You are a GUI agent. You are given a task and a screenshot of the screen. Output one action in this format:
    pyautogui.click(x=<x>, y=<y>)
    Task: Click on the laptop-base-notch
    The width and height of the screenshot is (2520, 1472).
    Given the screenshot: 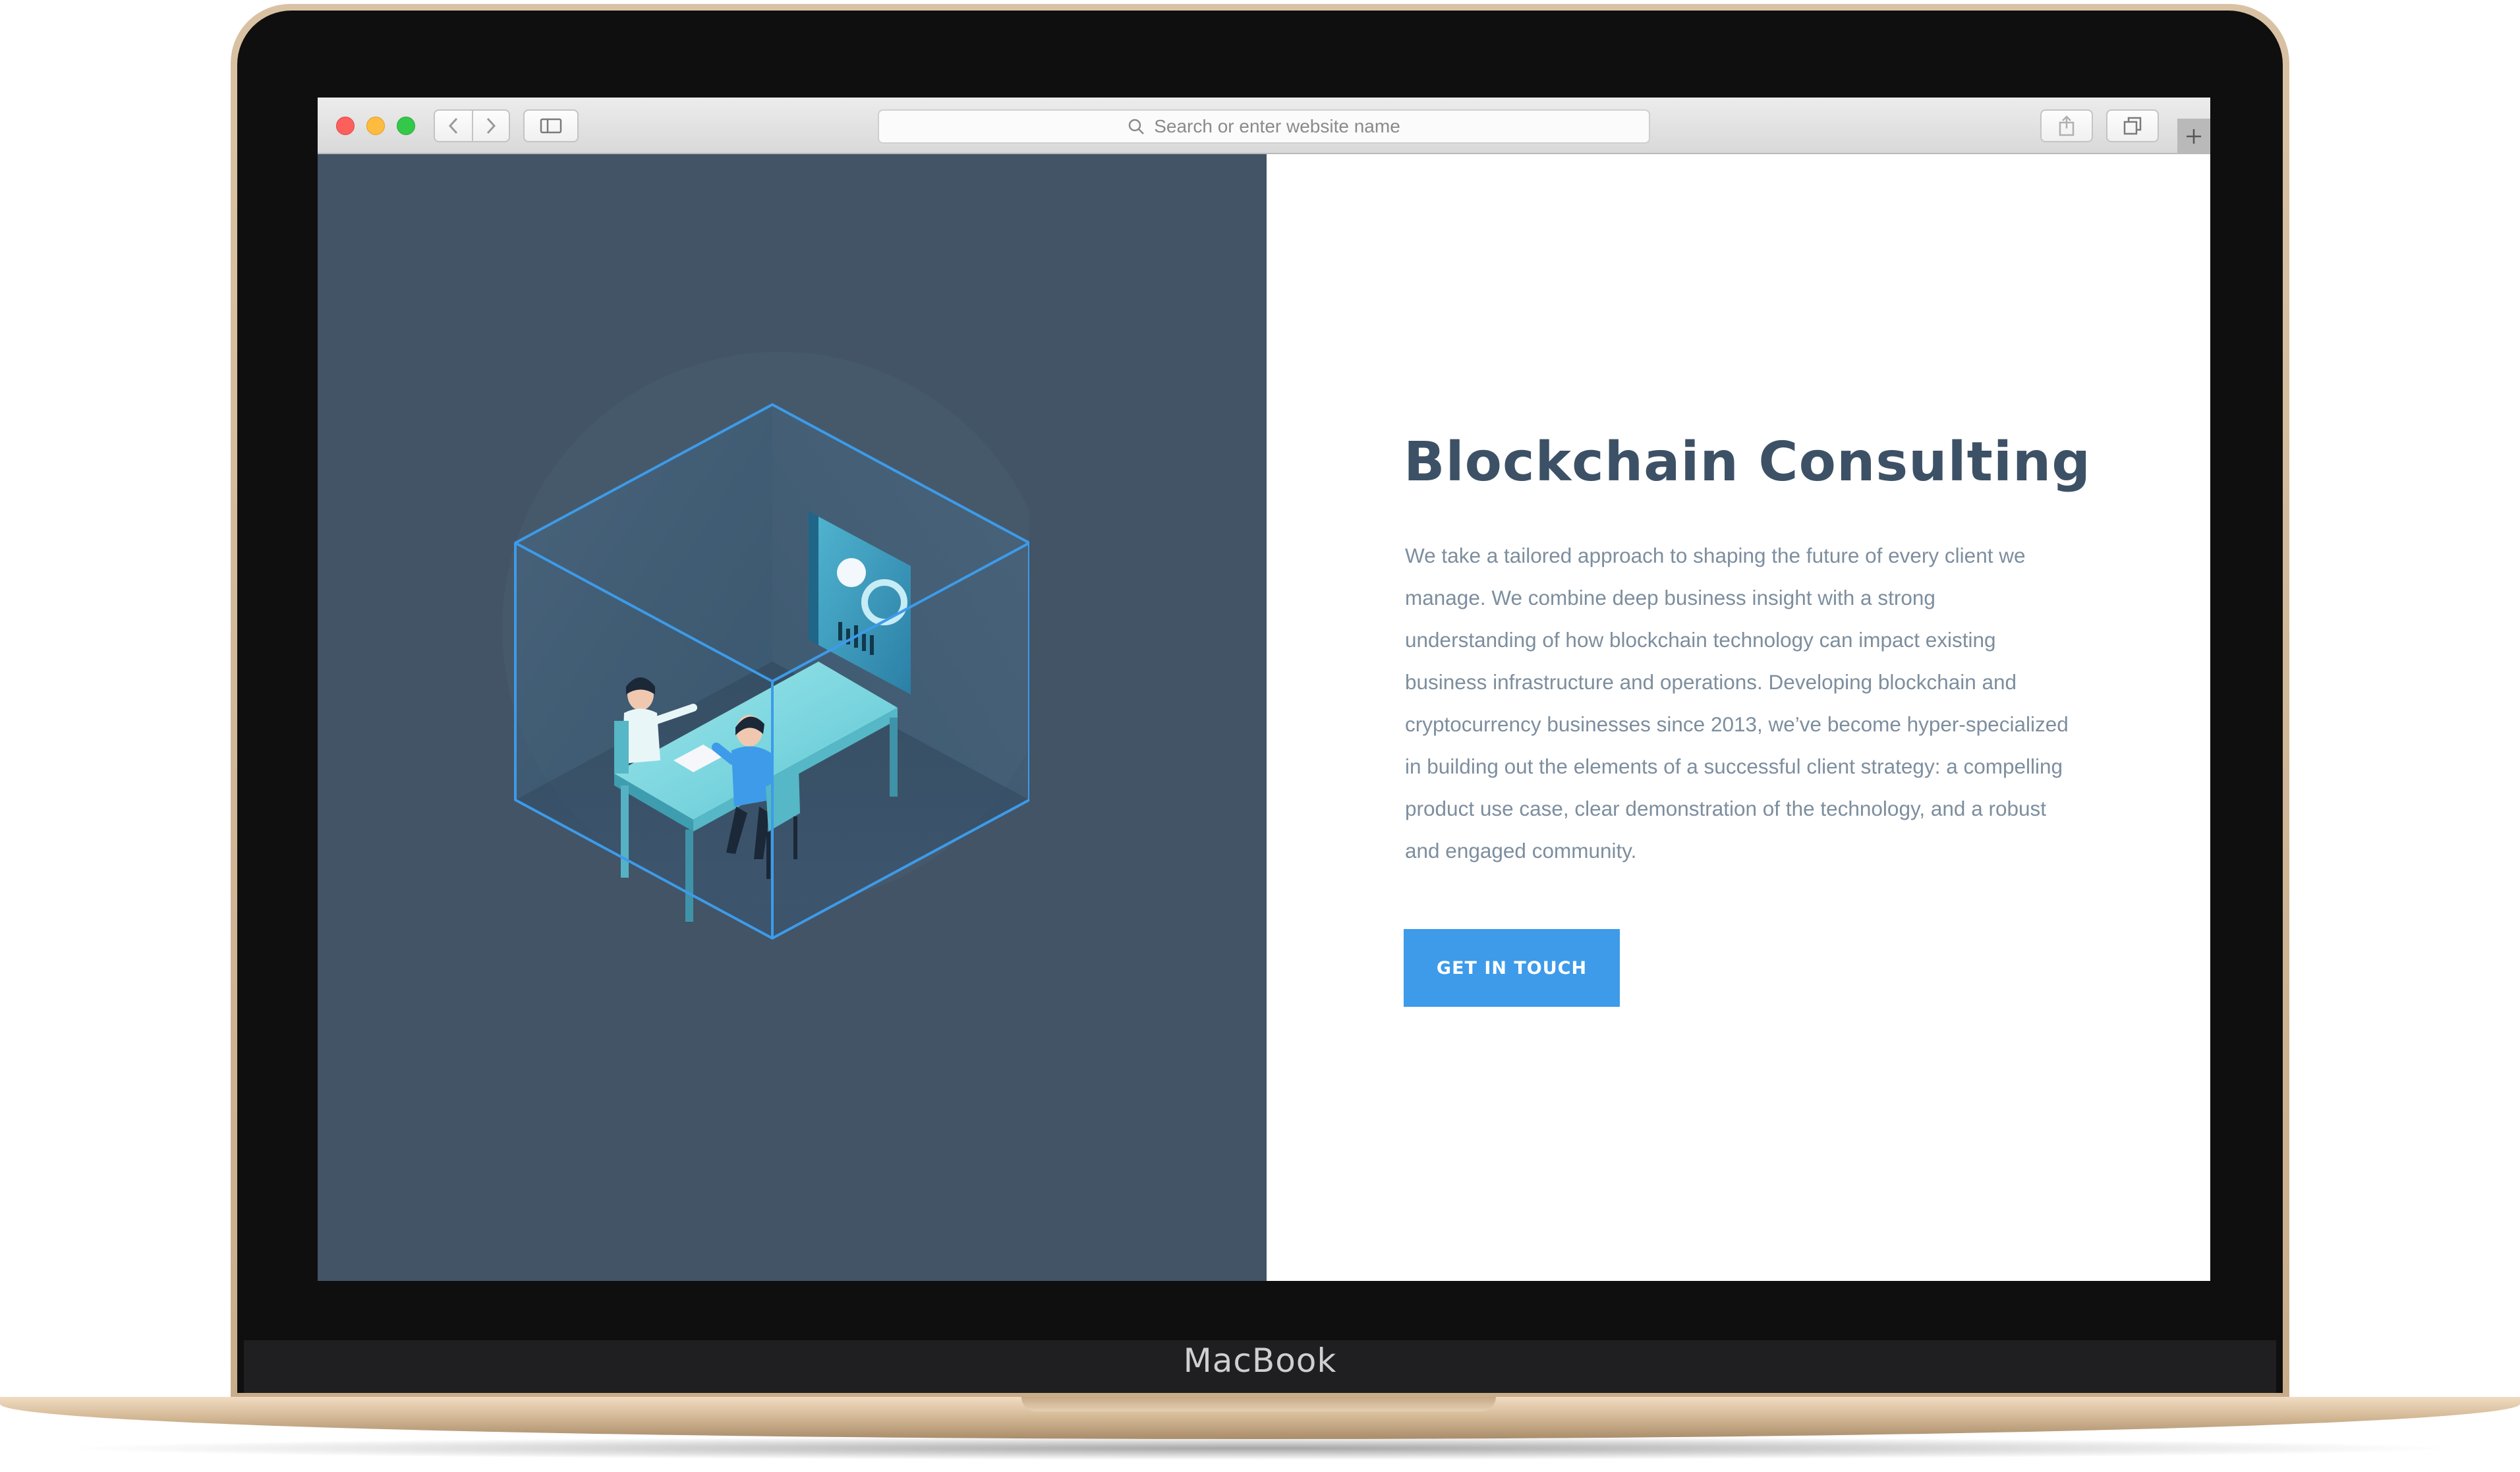 What is the action you would take?
    pyautogui.click(x=1258, y=1404)
    